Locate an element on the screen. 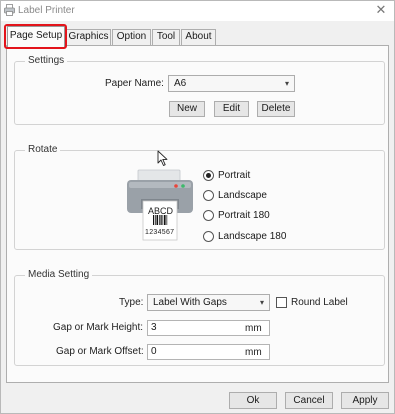 The width and height of the screenshot is (395, 414). tab-option: Option is located at coordinates (131, 37).